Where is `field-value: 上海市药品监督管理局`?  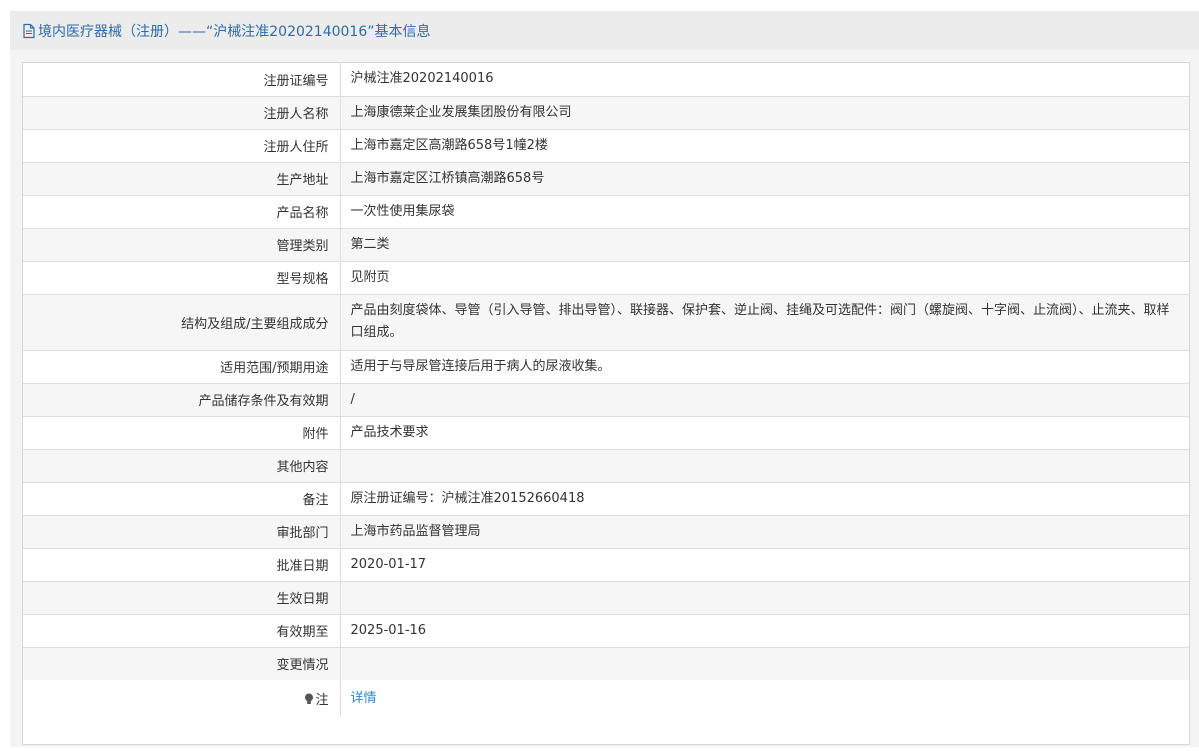
field-value: 上海市药品监督管理局 is located at coordinates (764, 532).